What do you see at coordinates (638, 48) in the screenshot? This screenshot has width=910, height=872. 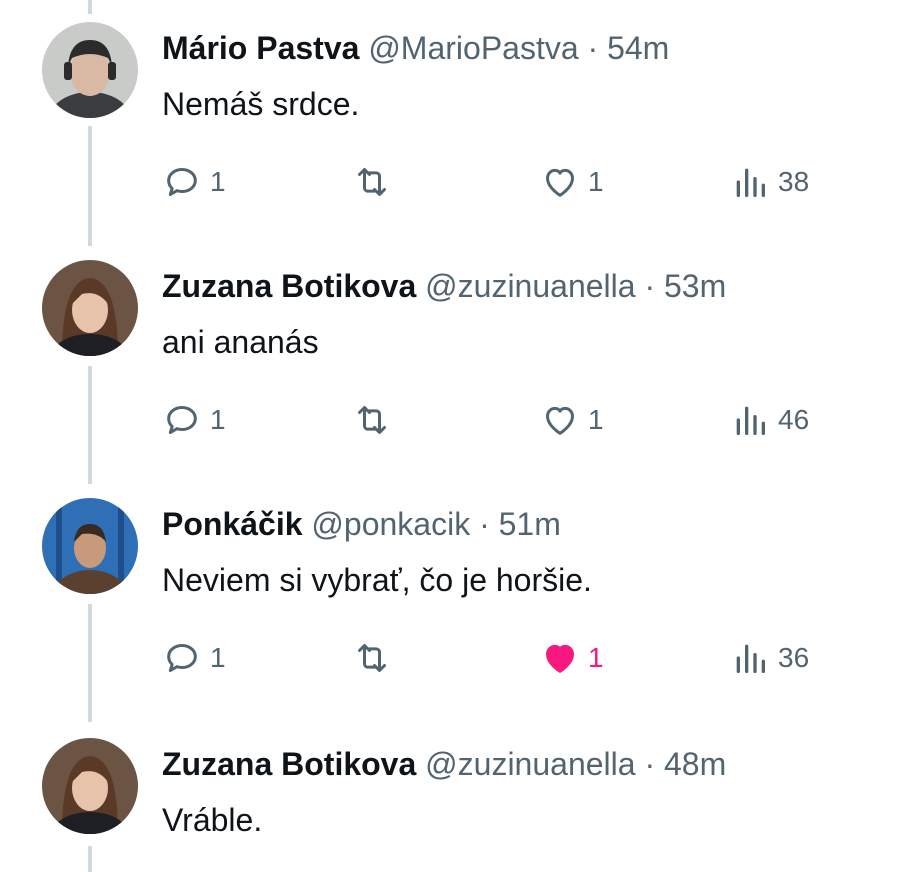 I see `timestamp: 54m` at bounding box center [638, 48].